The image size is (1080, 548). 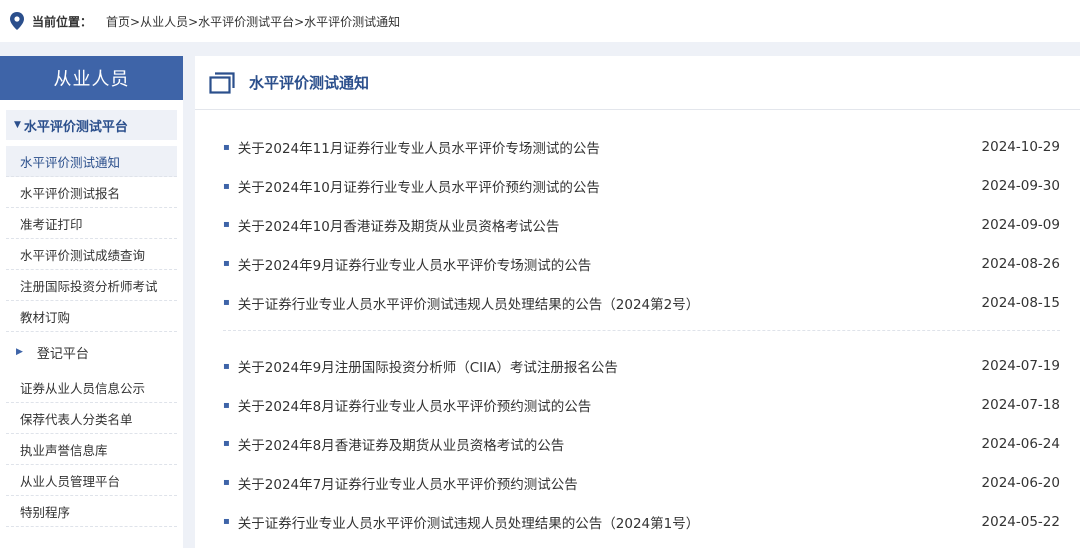 What do you see at coordinates (91, 223) in the screenshot?
I see `sidebar-item-admission-ticket: 准考证打印` at bounding box center [91, 223].